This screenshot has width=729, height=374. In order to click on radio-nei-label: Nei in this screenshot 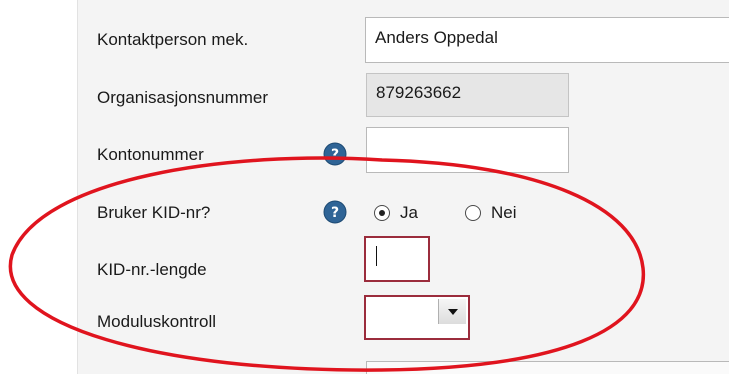, I will do `click(504, 213)`.